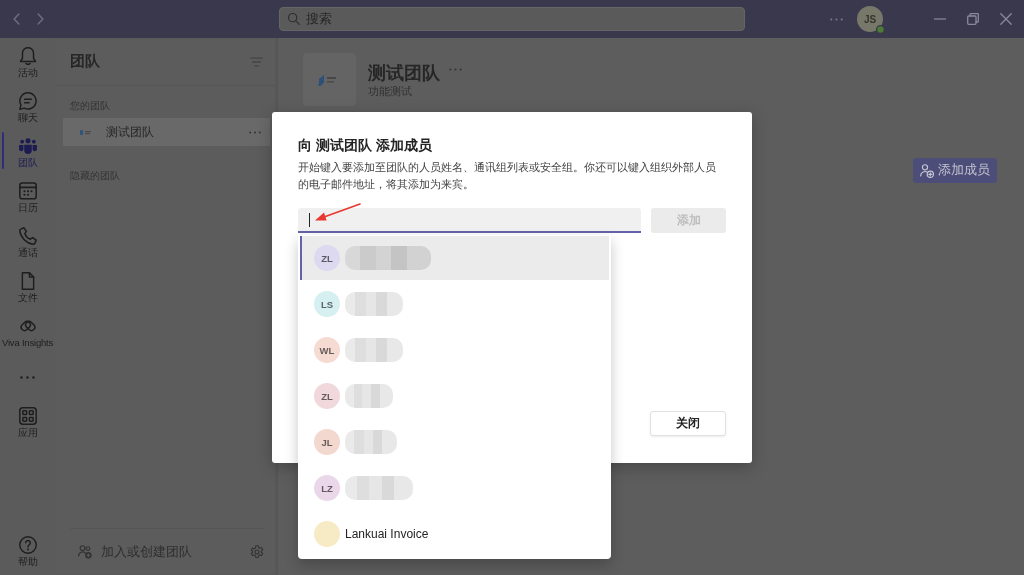  I want to click on close-button: 关闭, so click(688, 423).